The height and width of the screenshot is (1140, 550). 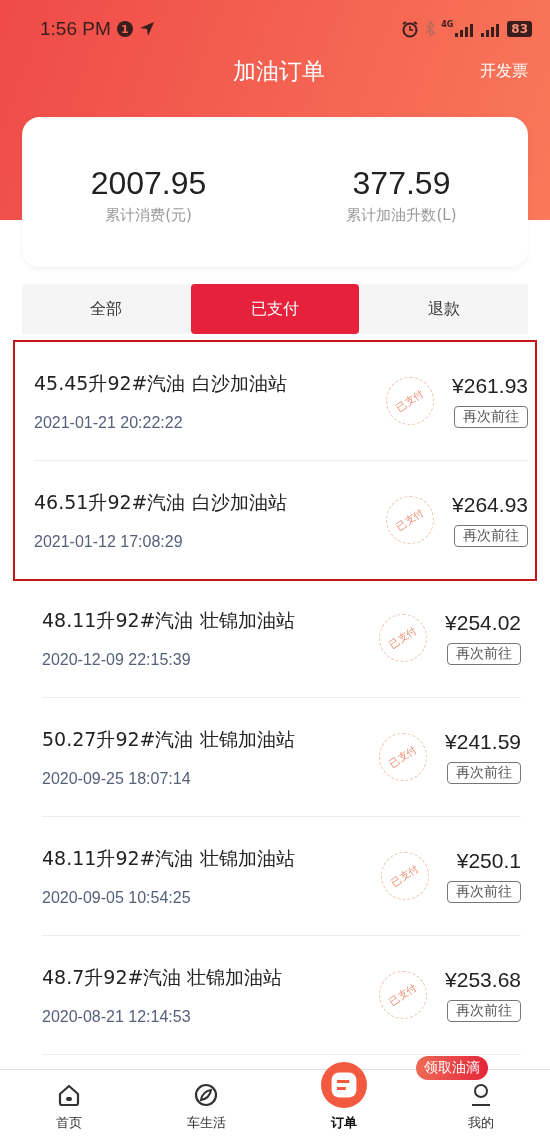 What do you see at coordinates (206, 1111) in the screenshot?
I see `nav-tab: 车生活` at bounding box center [206, 1111].